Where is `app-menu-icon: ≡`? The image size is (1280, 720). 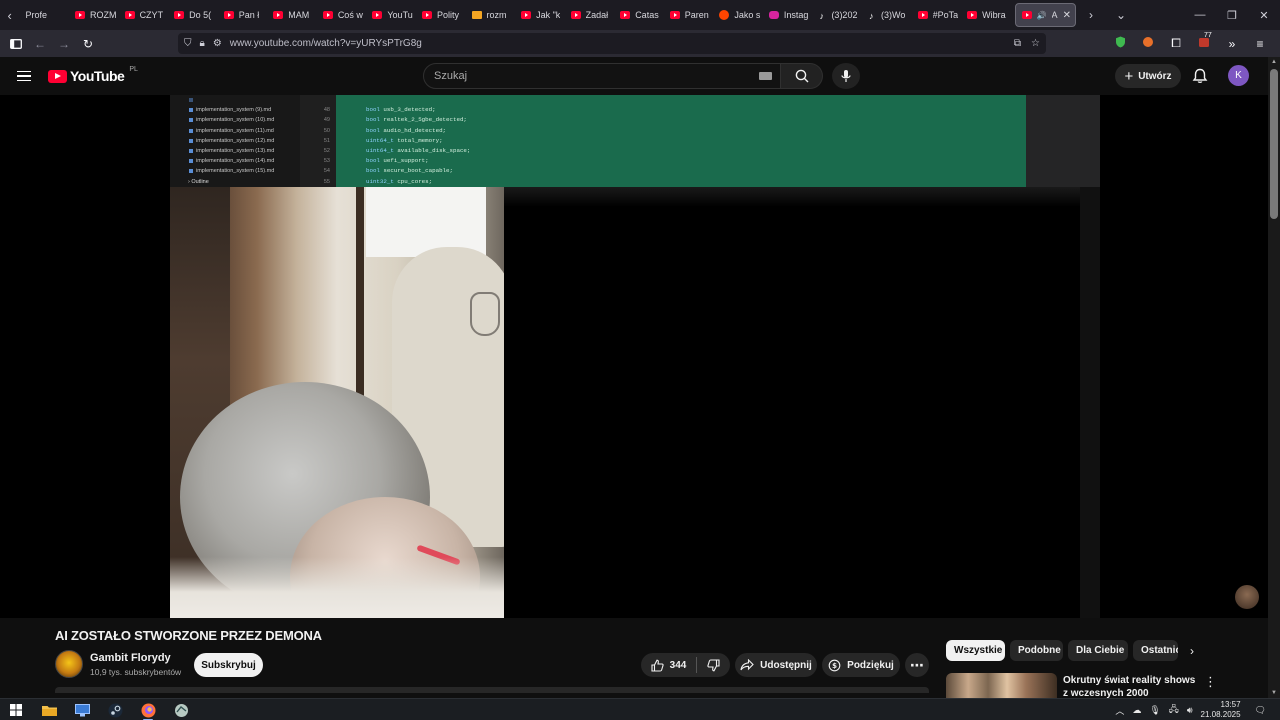 app-menu-icon: ≡ is located at coordinates (1260, 44).